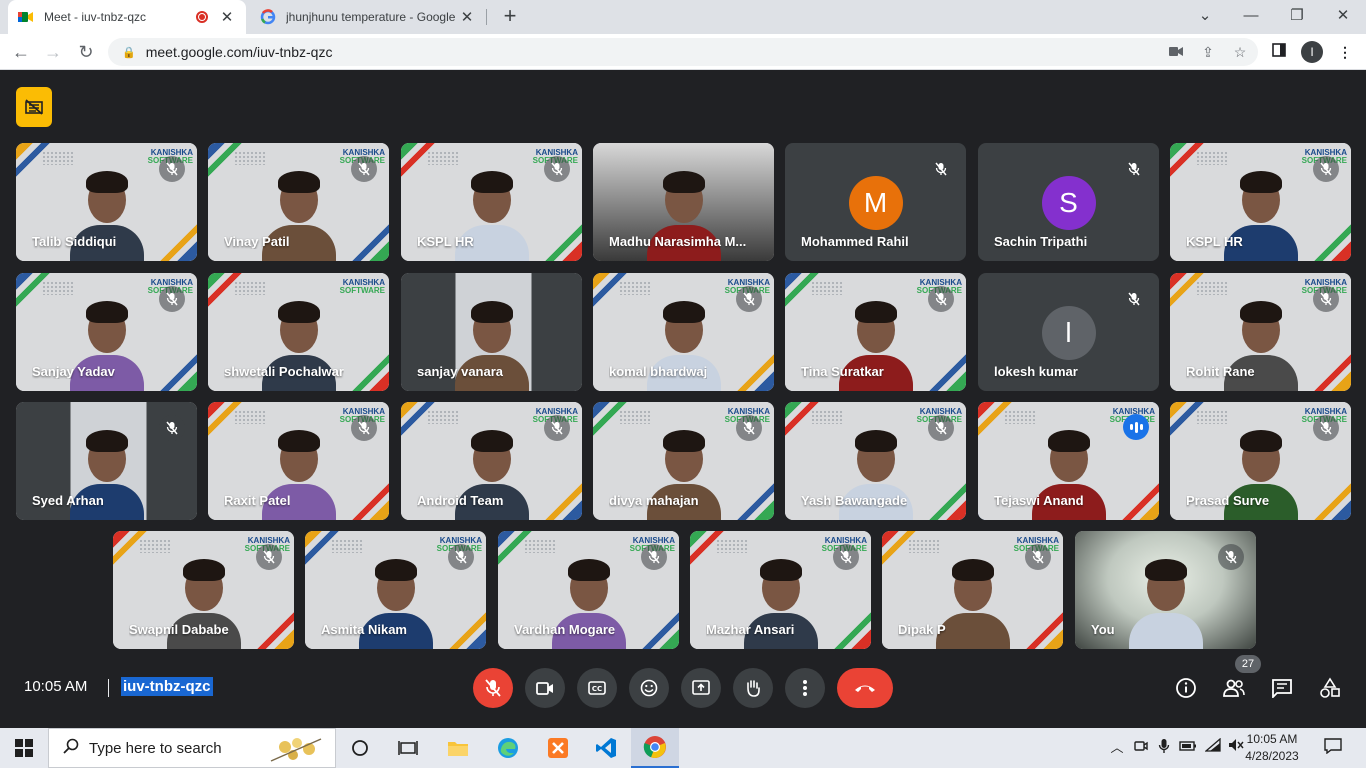  What do you see at coordinates (106, 461) in the screenshot?
I see `participant-tile: Syed Arhan` at bounding box center [106, 461].